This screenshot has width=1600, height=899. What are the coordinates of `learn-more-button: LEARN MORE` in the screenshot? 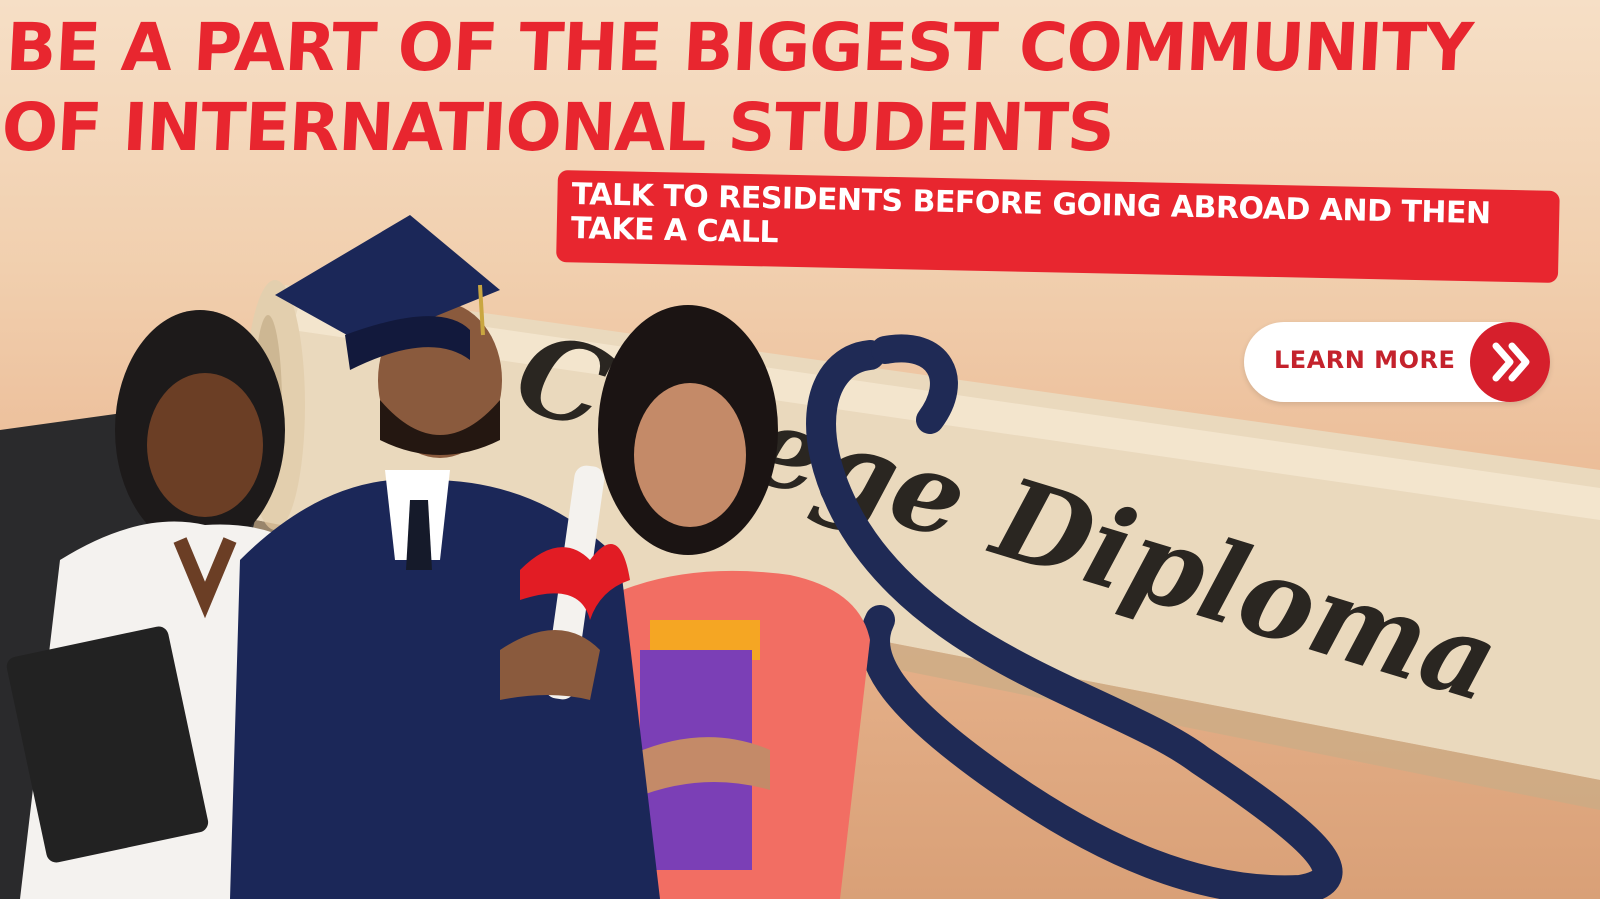 It's located at (1397, 362).